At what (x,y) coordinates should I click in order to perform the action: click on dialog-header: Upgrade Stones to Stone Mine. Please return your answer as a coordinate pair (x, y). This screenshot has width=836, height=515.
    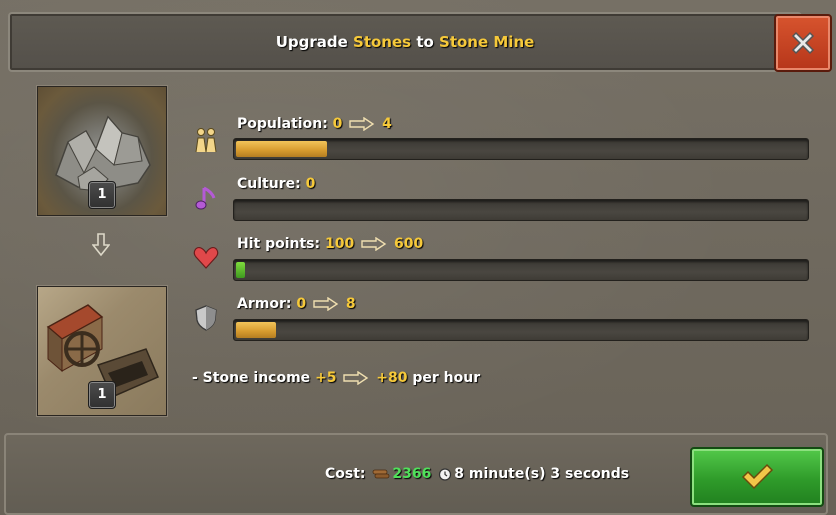
    Looking at the image, I should click on (405, 42).